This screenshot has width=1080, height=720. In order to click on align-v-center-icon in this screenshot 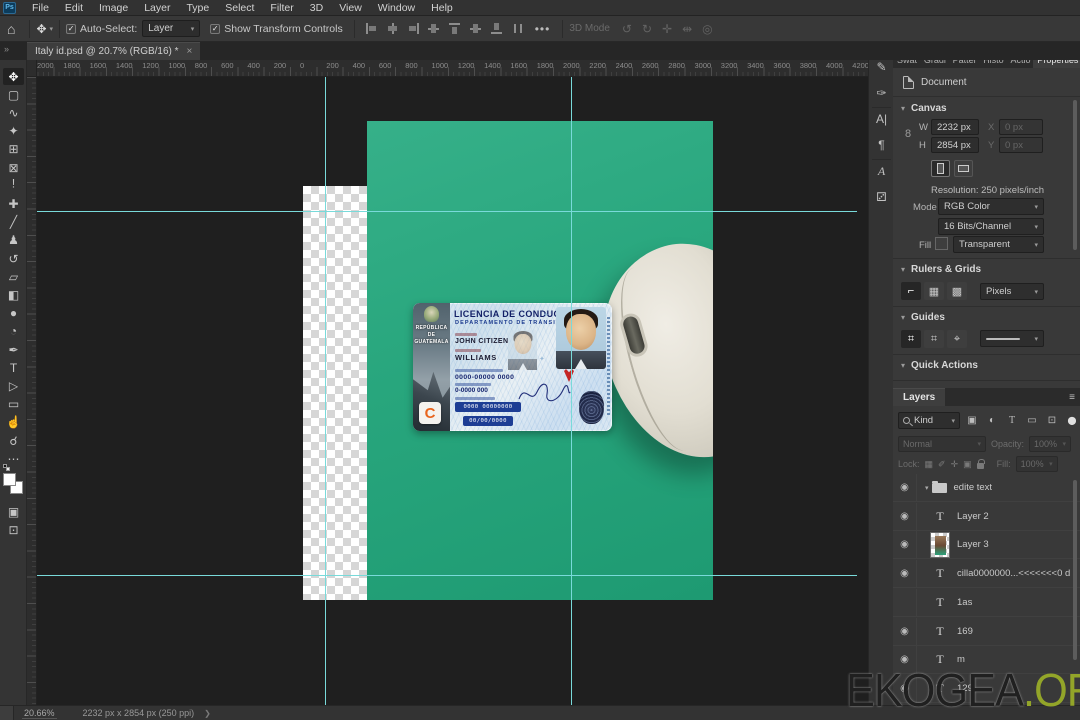, I will do `click(434, 28)`.